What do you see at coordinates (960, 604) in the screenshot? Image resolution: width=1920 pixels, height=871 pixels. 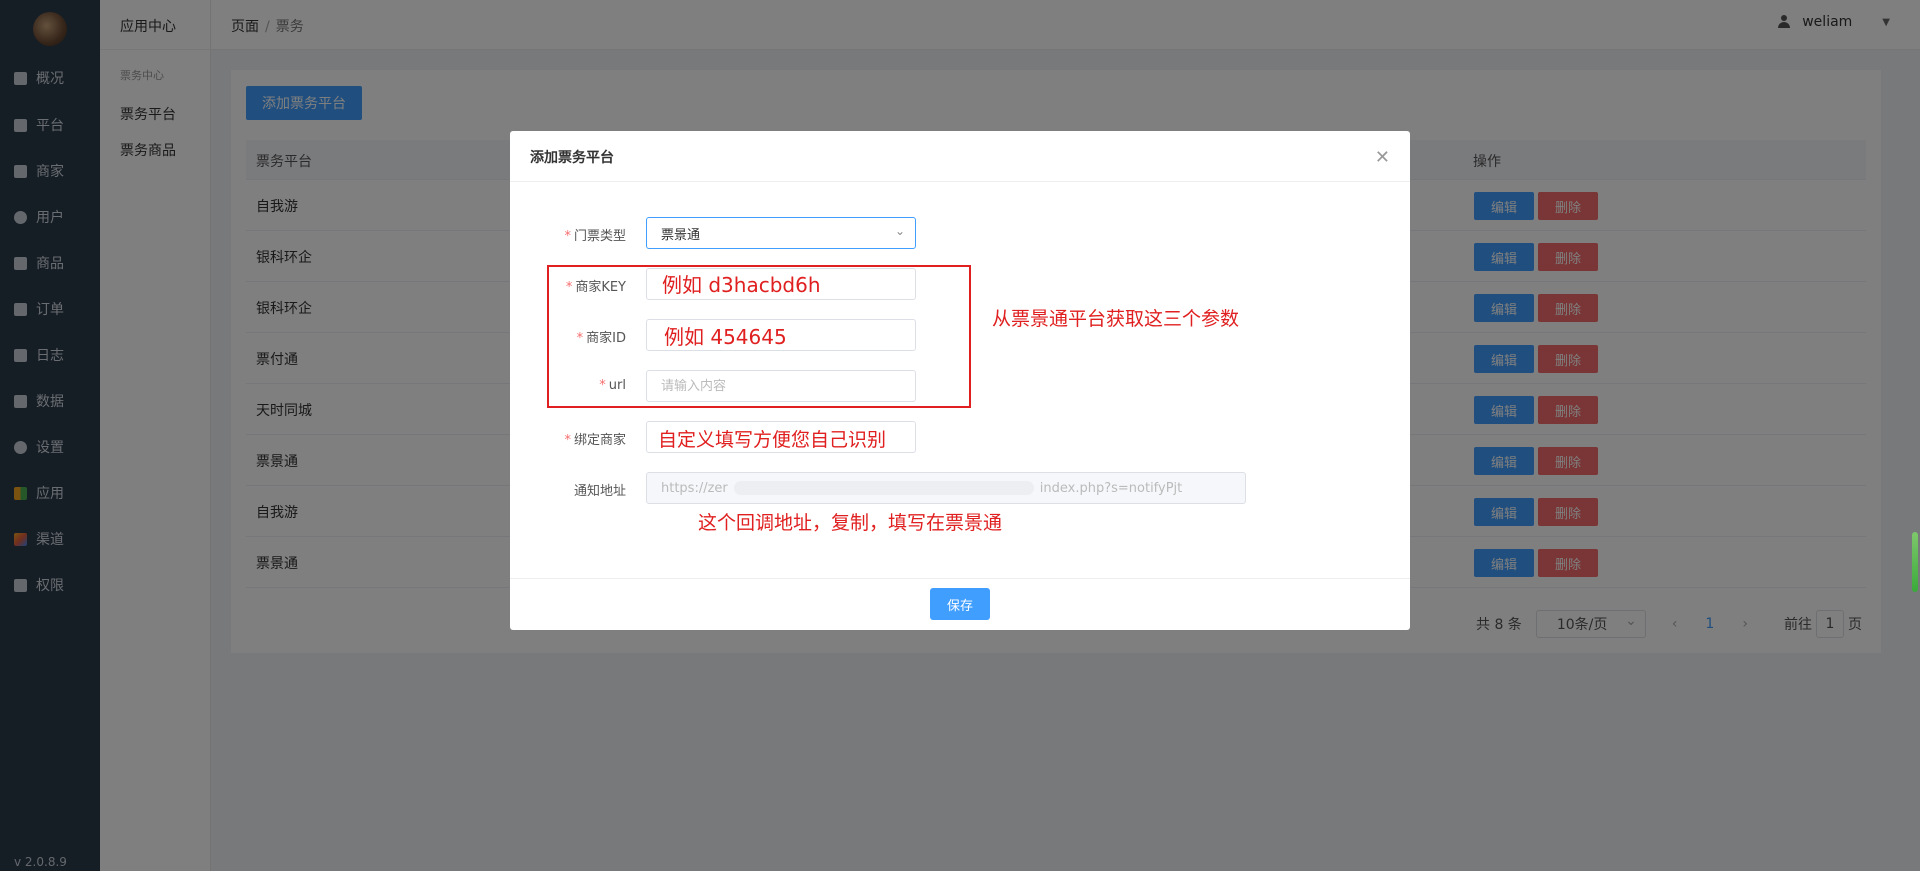 I see `save-button: 保存` at bounding box center [960, 604].